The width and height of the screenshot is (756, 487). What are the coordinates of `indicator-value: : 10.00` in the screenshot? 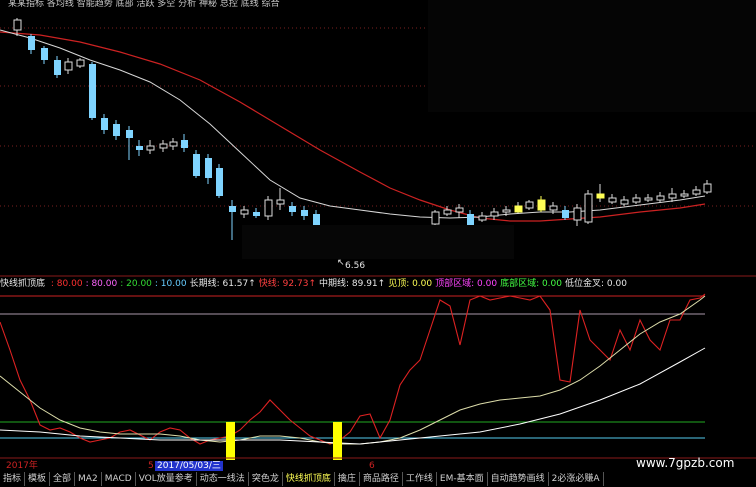 It's located at (170, 284).